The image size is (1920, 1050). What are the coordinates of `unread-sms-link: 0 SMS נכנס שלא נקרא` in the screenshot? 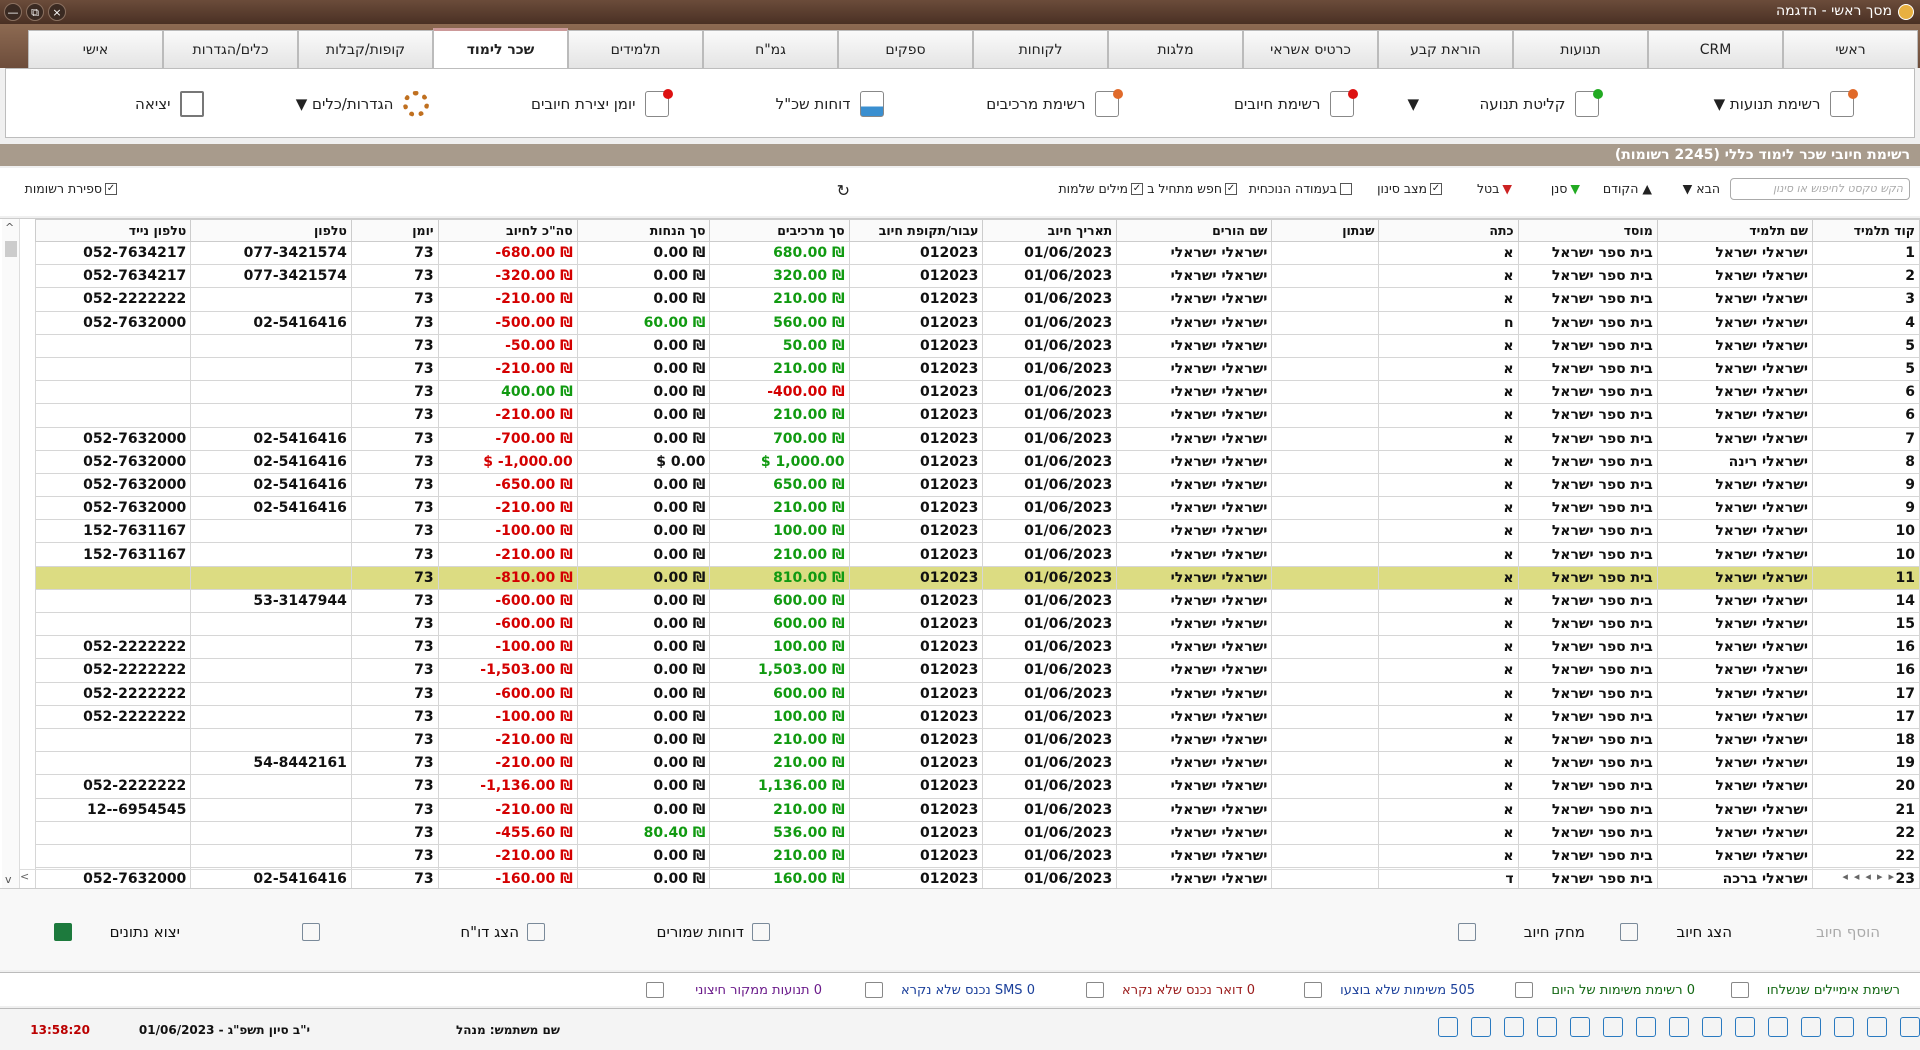 It's located at (949, 990).